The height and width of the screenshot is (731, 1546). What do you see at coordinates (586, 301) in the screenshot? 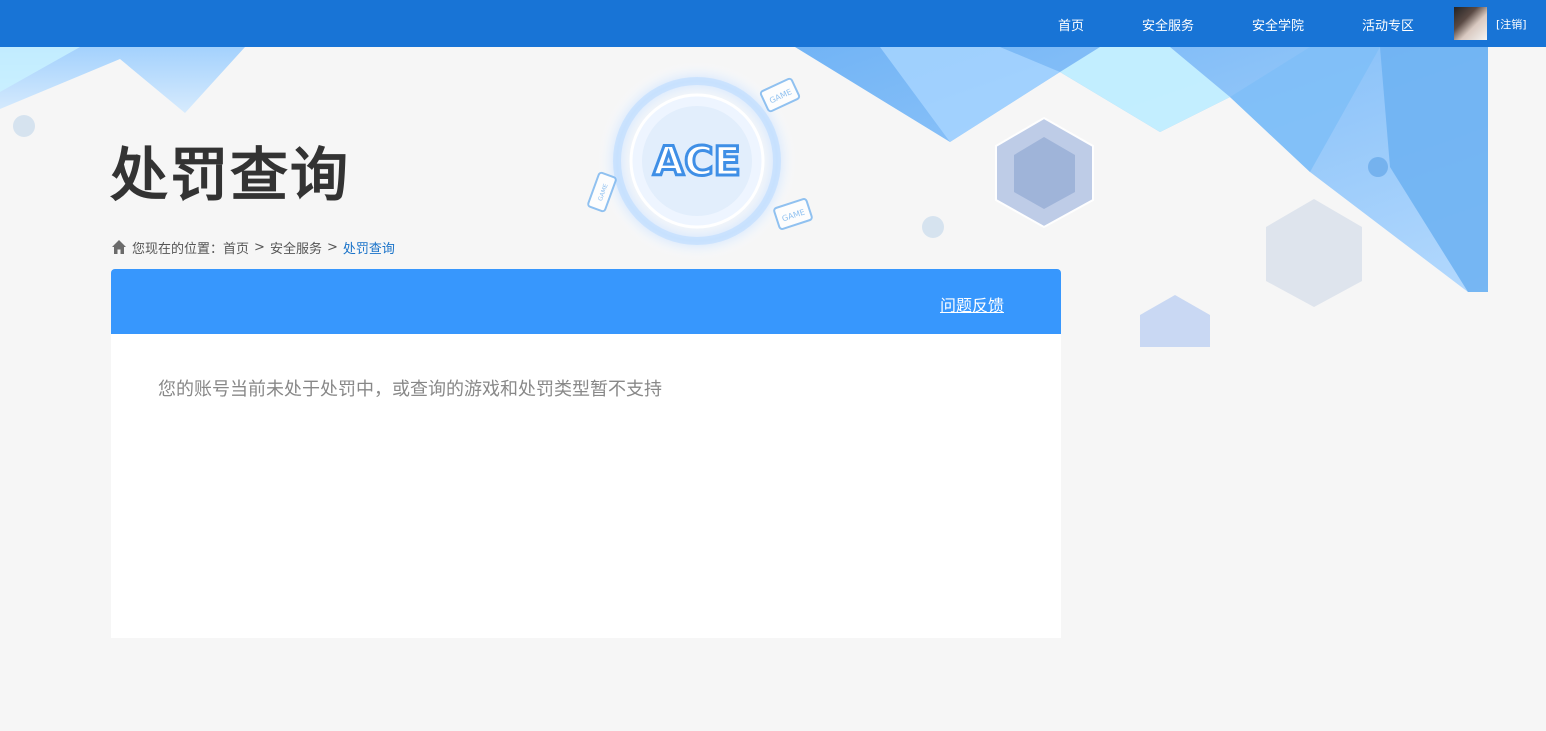
I see `panel-header: 问题反馈` at bounding box center [586, 301].